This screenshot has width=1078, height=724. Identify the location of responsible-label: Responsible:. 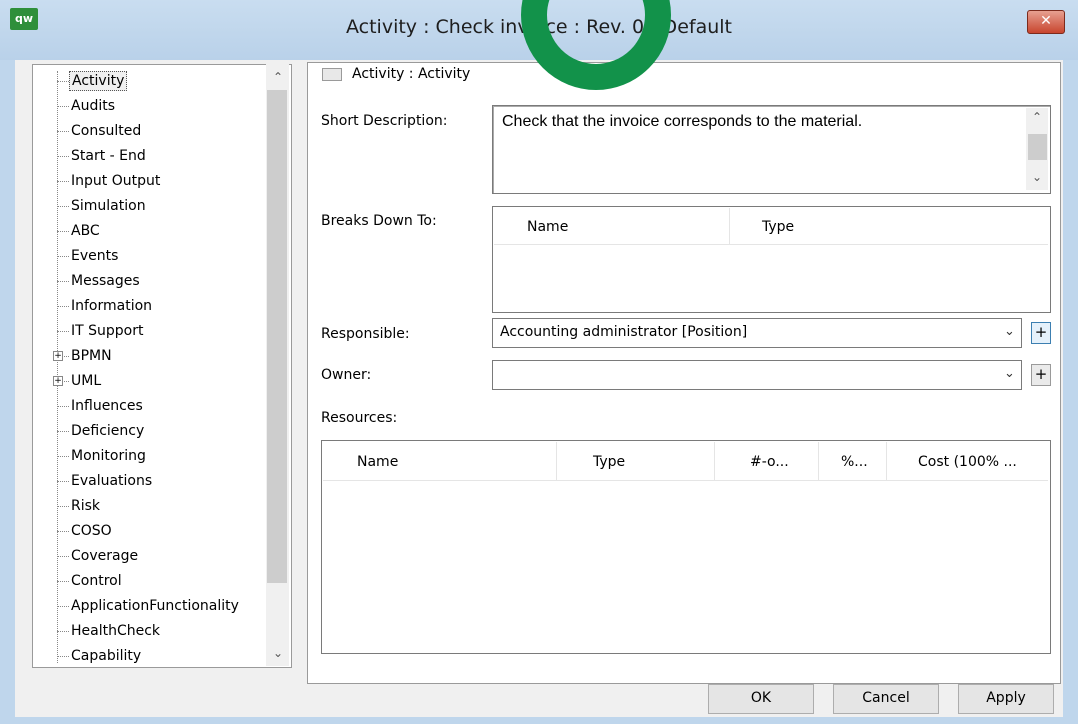
(365, 334).